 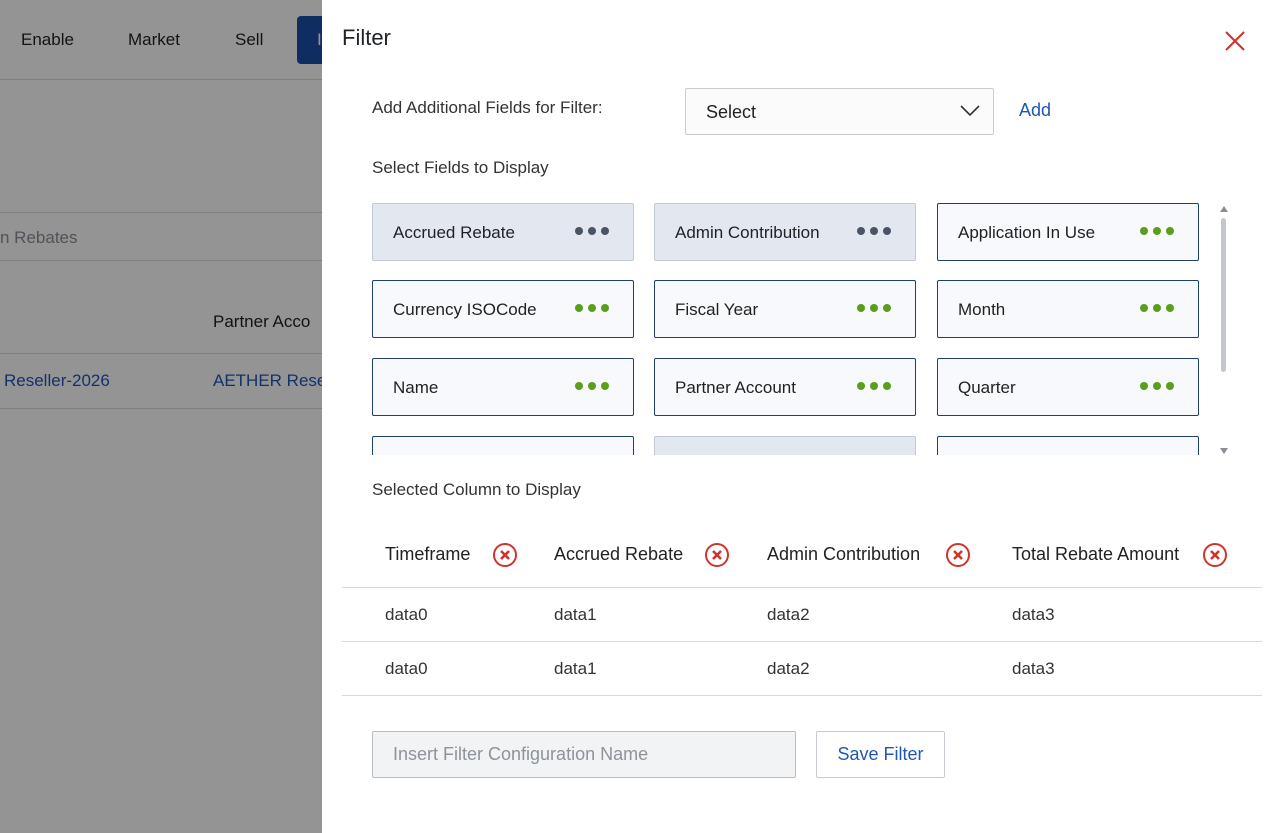 I want to click on field-select: Select, so click(x=839, y=111).